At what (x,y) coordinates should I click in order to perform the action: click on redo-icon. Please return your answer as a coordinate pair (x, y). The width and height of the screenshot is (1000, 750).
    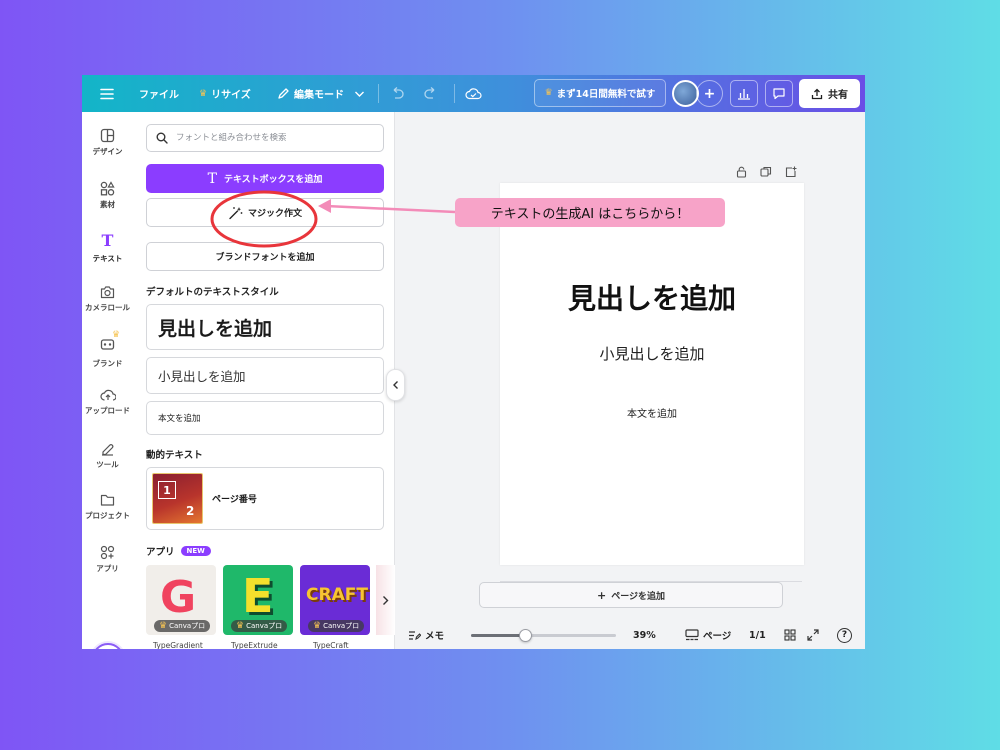
    Looking at the image, I should click on (429, 93).